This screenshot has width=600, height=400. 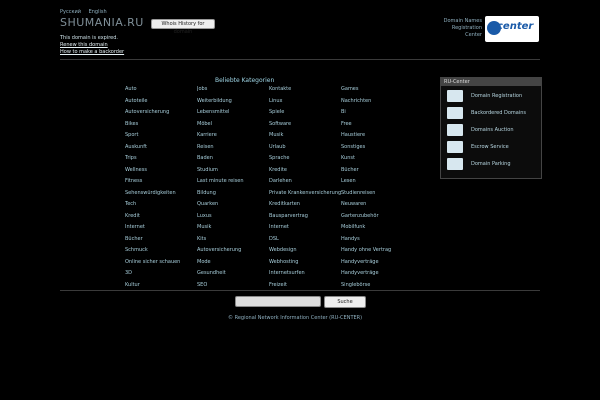 I want to click on category-link: Möbel, so click(x=233, y=127).